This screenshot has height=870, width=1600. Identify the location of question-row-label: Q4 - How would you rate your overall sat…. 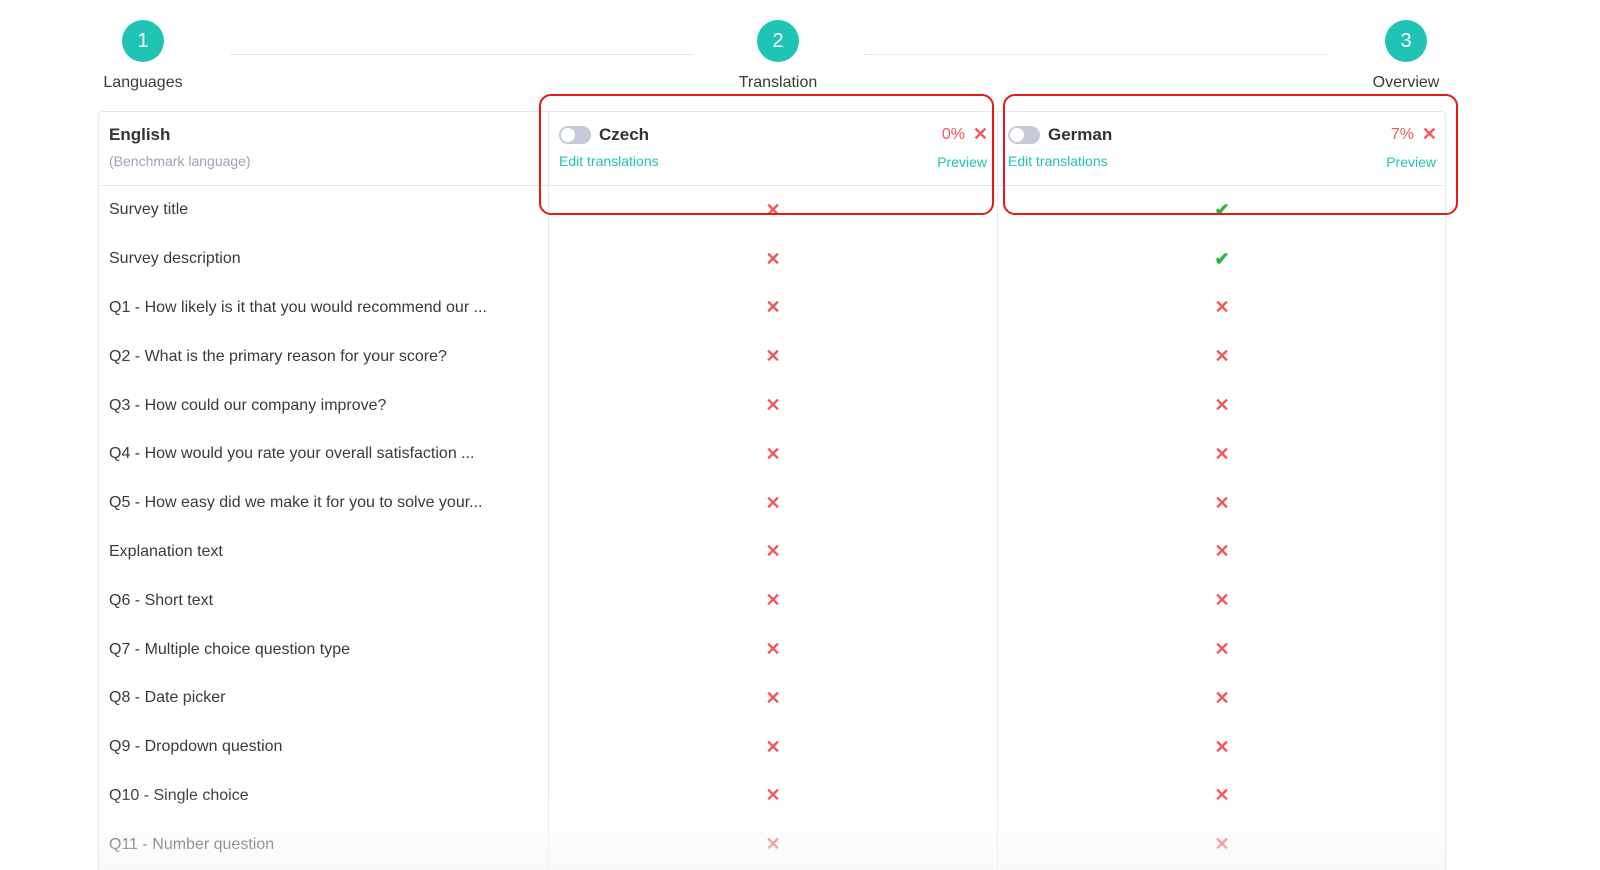
(292, 454).